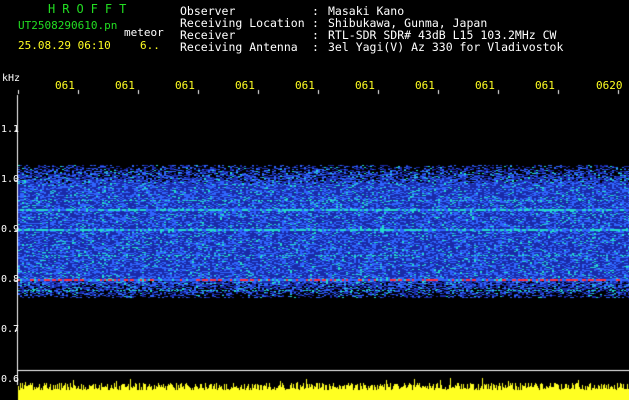 This screenshot has height=400, width=629. I want to click on app-title: HROFFT, so click(91, 9).